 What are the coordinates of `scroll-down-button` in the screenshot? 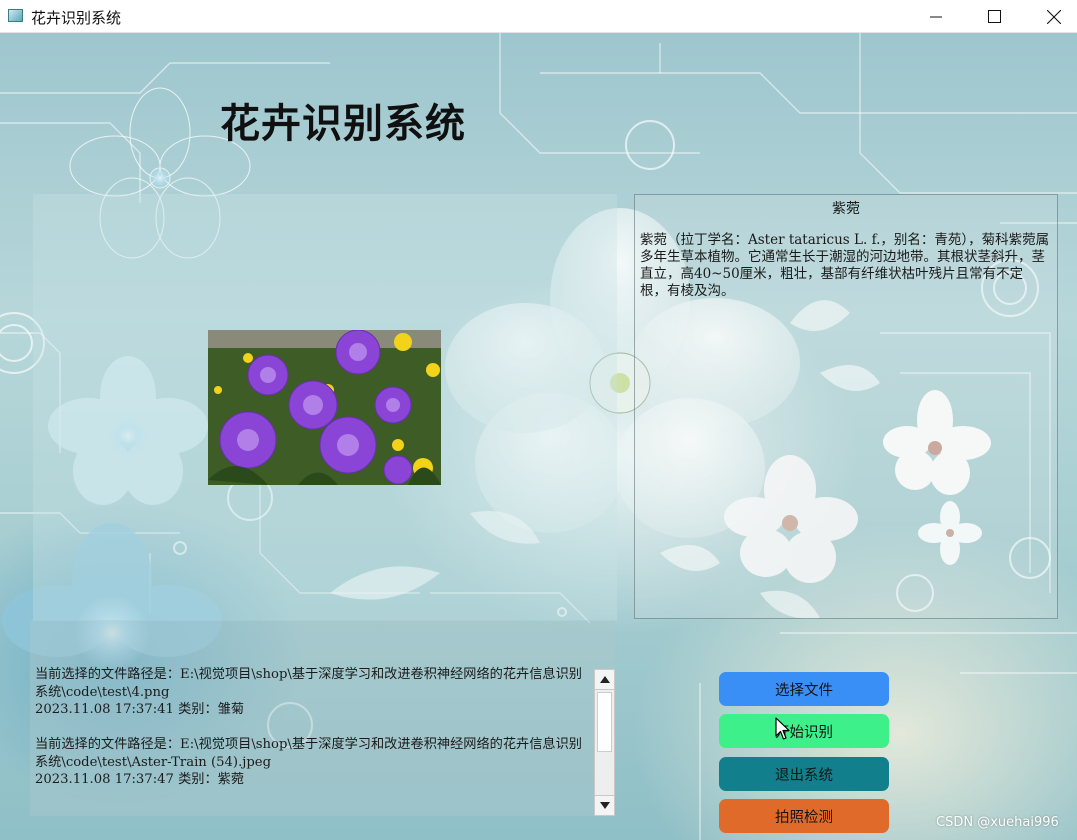 It's located at (604, 805).